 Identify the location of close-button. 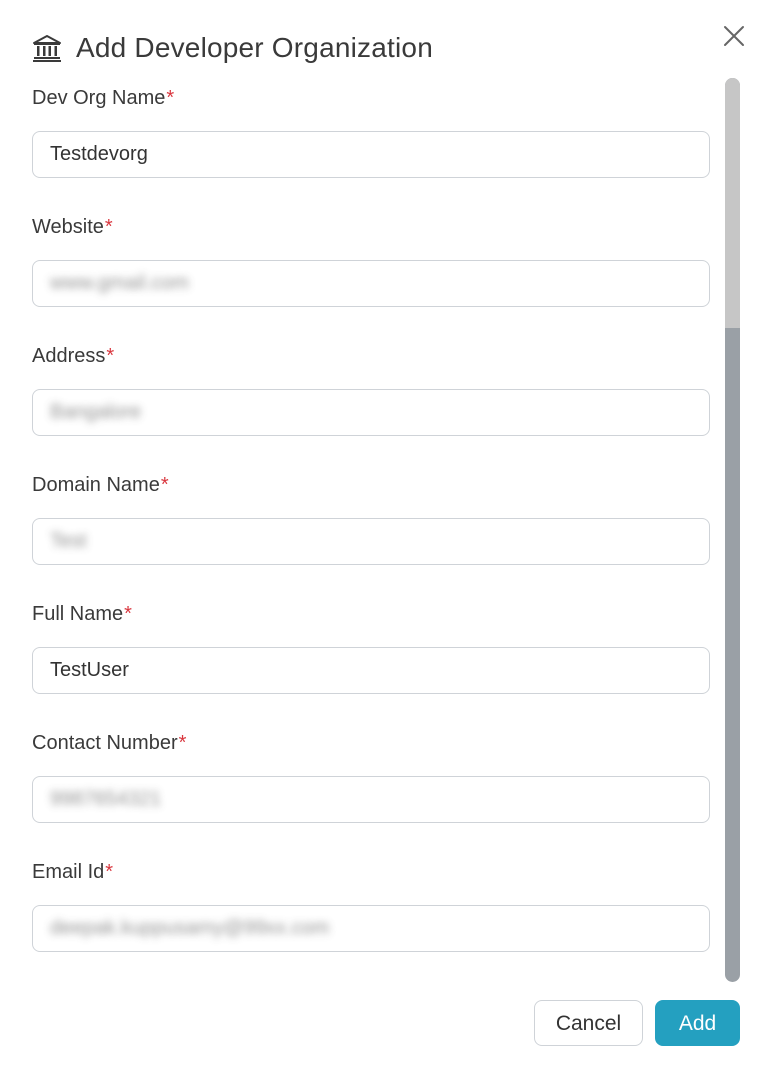
(734, 36).